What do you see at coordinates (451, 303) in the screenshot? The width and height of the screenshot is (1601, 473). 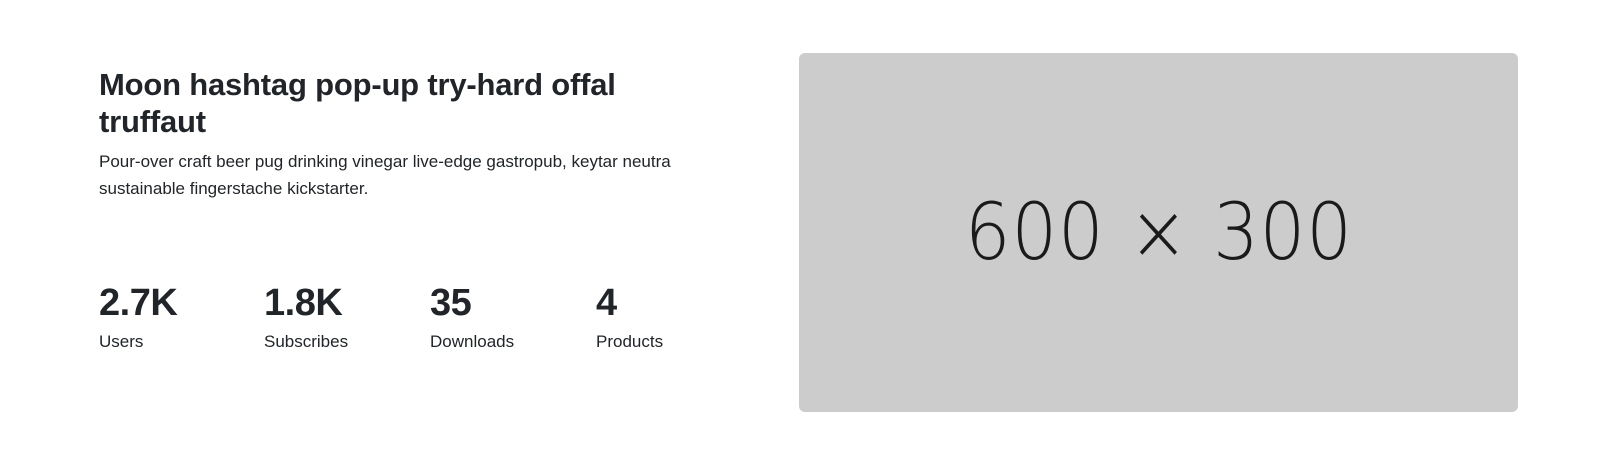 I see `stat-value: 35` at bounding box center [451, 303].